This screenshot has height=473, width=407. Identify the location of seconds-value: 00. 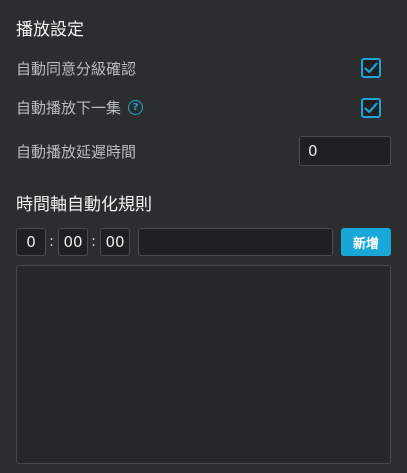
(115, 242).